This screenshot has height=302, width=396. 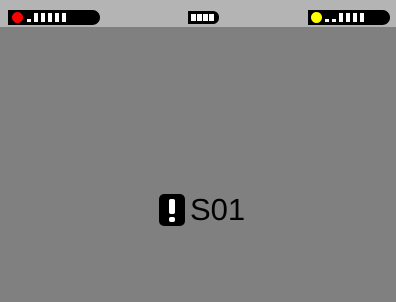 What do you see at coordinates (17, 17) in the screenshot?
I see `red-status-led-icon` at bounding box center [17, 17].